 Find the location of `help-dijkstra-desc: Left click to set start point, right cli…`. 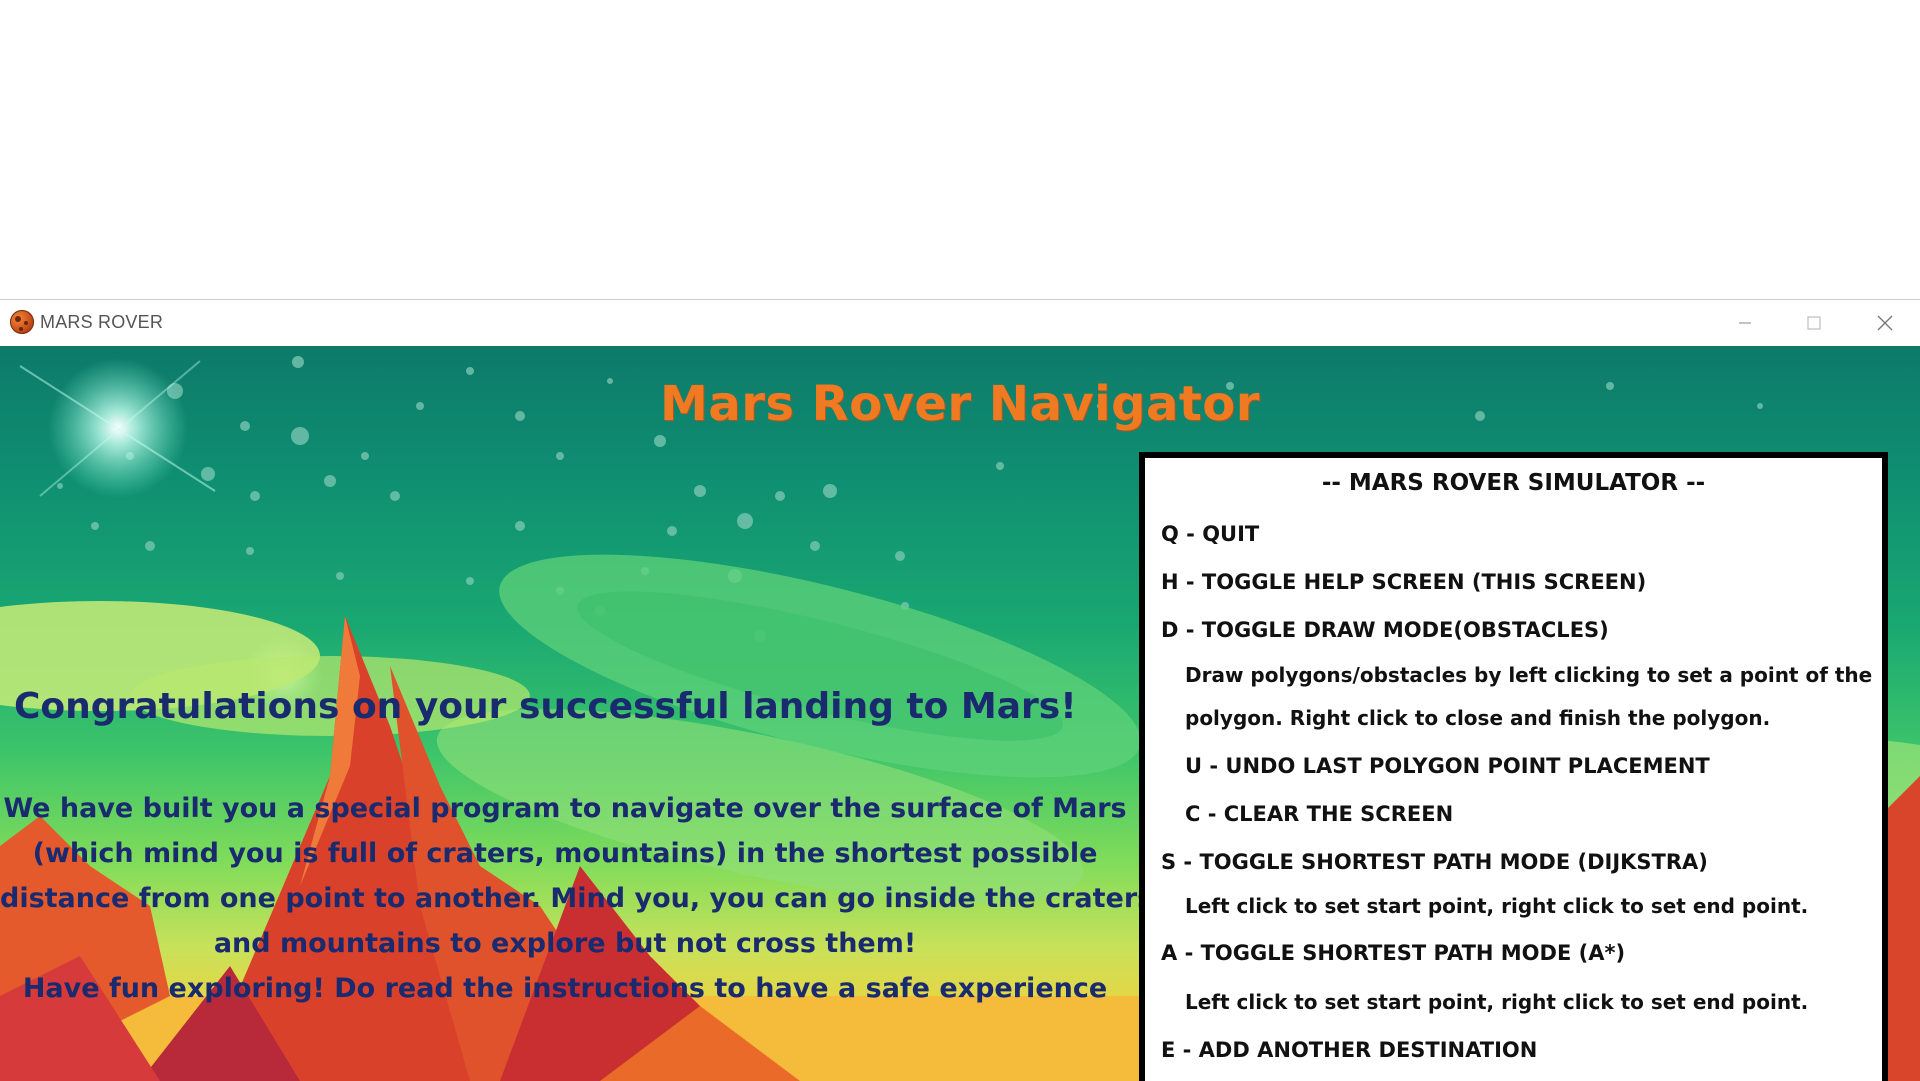

help-dijkstra-desc: Left click to set start point, right cli… is located at coordinates (1497, 906).